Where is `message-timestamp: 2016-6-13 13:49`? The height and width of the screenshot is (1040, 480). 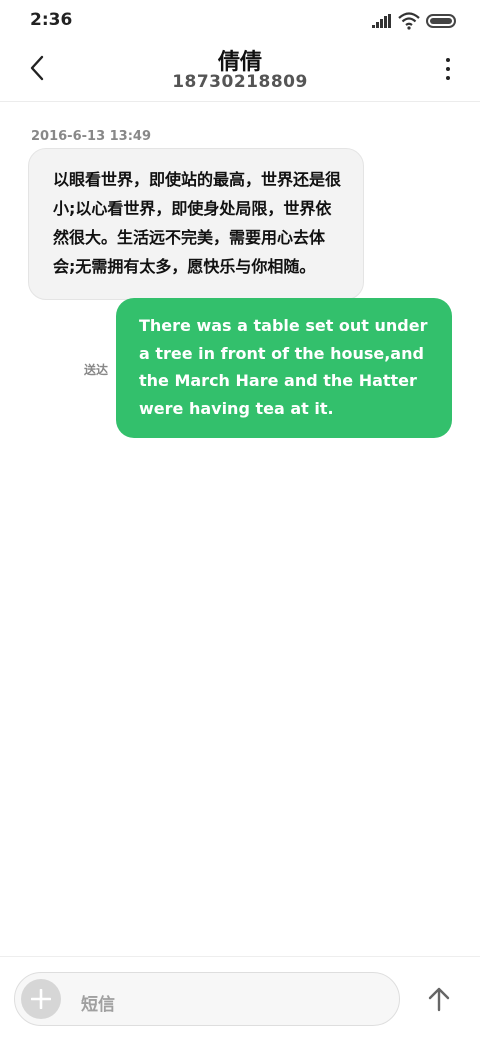 message-timestamp: 2016-6-13 13:49 is located at coordinates (91, 136).